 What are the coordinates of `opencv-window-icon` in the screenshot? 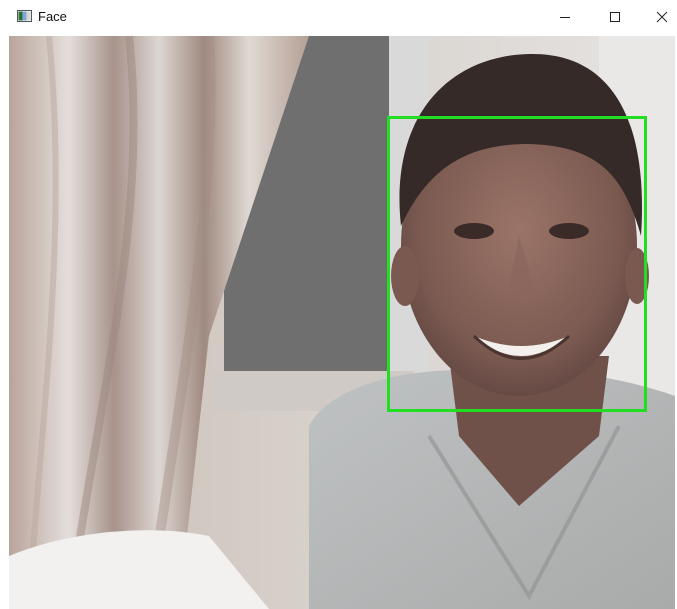 It's located at (24, 16).